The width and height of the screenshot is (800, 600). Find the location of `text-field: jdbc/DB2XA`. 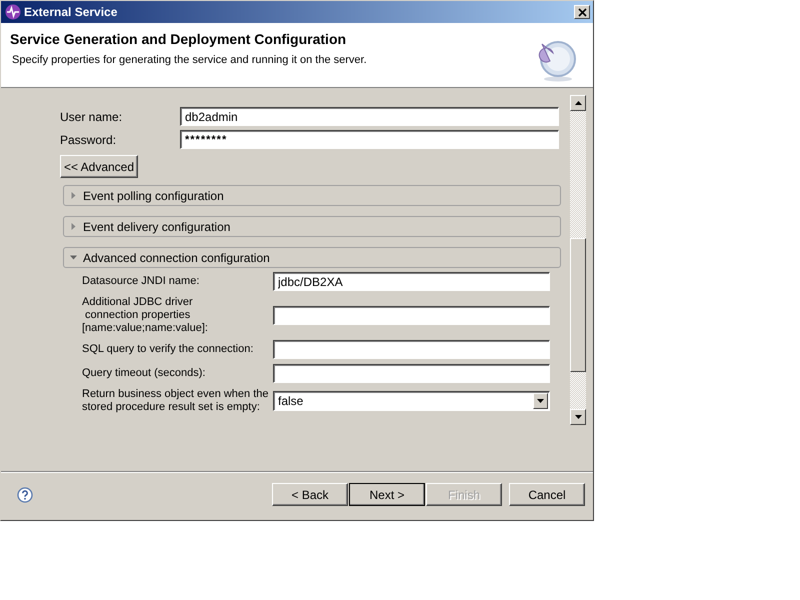

text-field: jdbc/DB2XA is located at coordinates (411, 281).